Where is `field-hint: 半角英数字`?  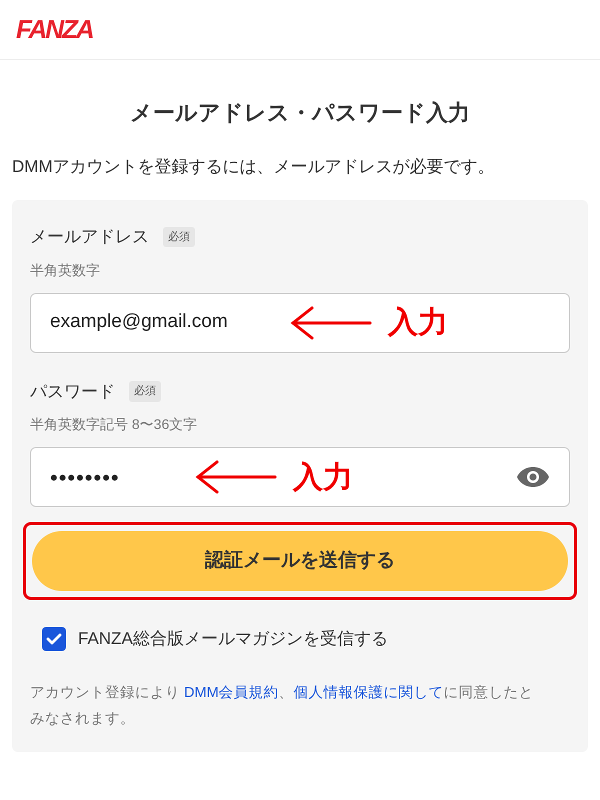
field-hint: 半角英数字 is located at coordinates (65, 270).